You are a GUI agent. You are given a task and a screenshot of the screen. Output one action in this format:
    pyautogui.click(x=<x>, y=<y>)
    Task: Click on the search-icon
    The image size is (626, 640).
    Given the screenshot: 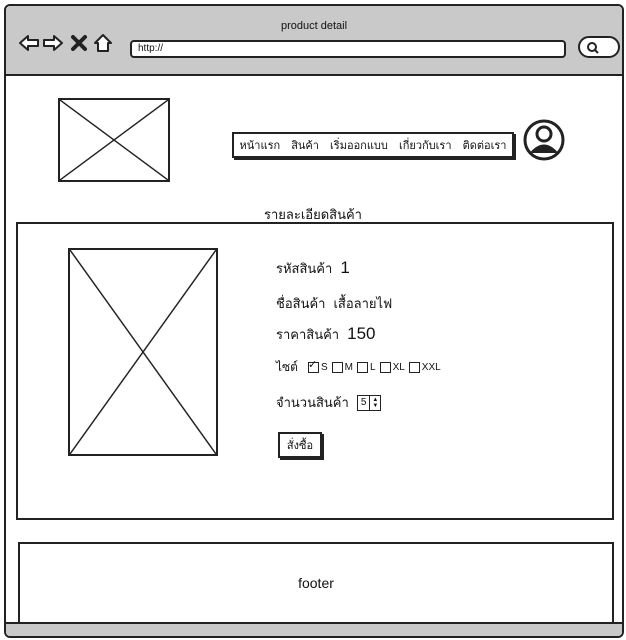 What is the action you would take?
    pyautogui.click(x=593, y=48)
    